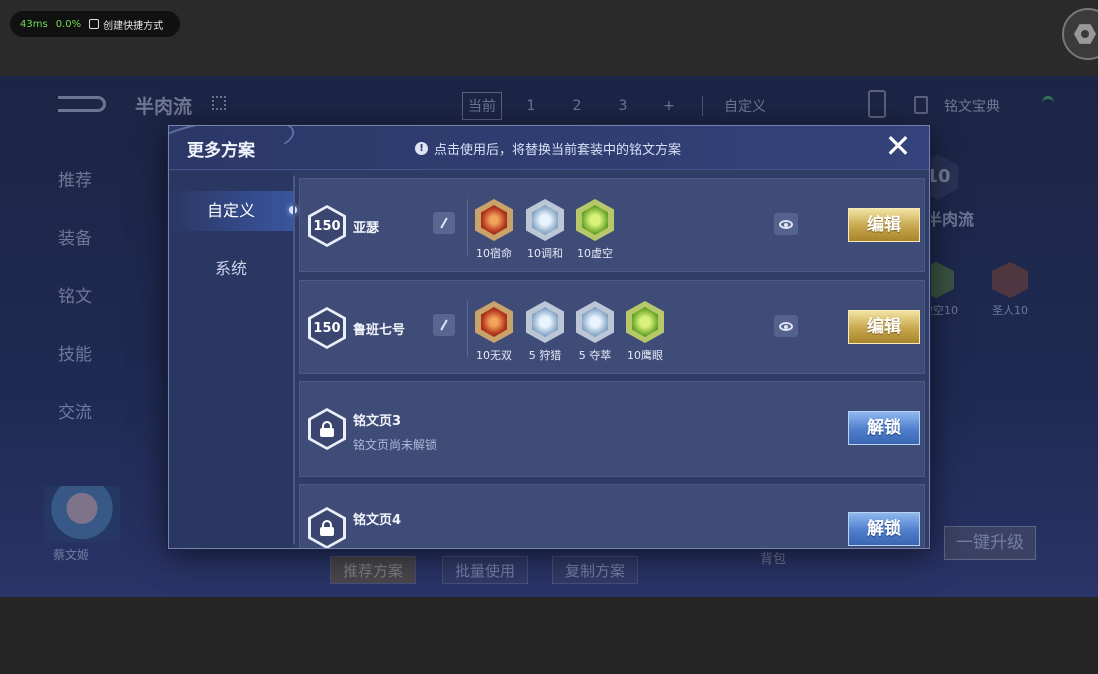  What do you see at coordinates (75, 181) in the screenshot?
I see `side-nav-recommend: 推荐` at bounding box center [75, 181].